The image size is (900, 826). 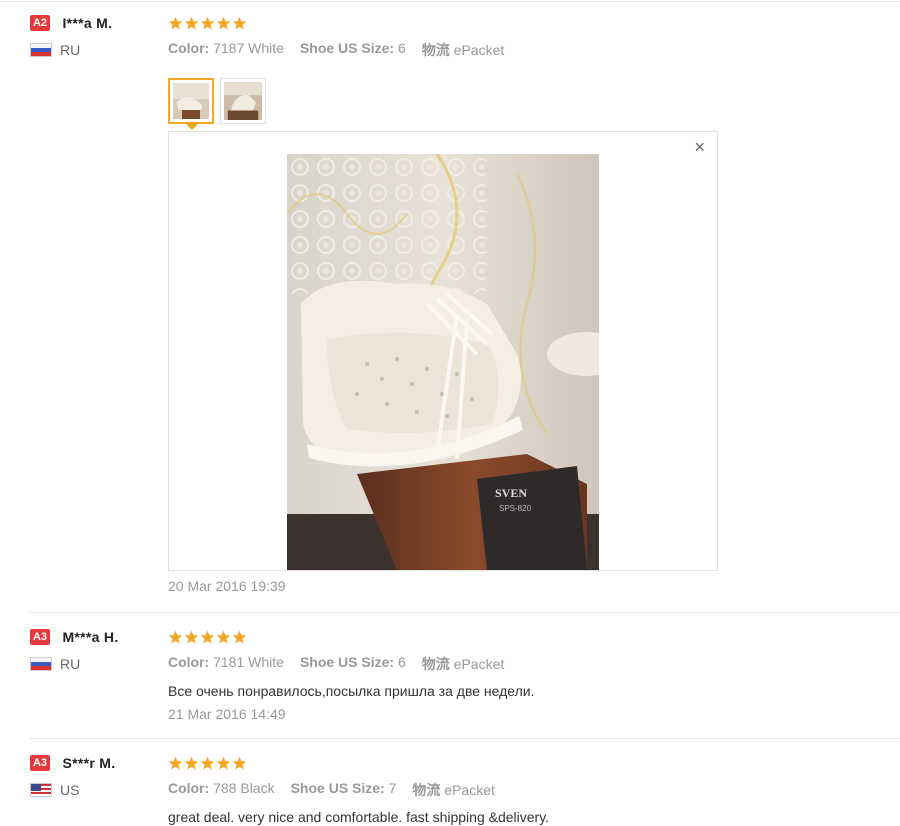 What do you see at coordinates (515, 508) in the screenshot?
I see `speaker-model-label: SPS-820` at bounding box center [515, 508].